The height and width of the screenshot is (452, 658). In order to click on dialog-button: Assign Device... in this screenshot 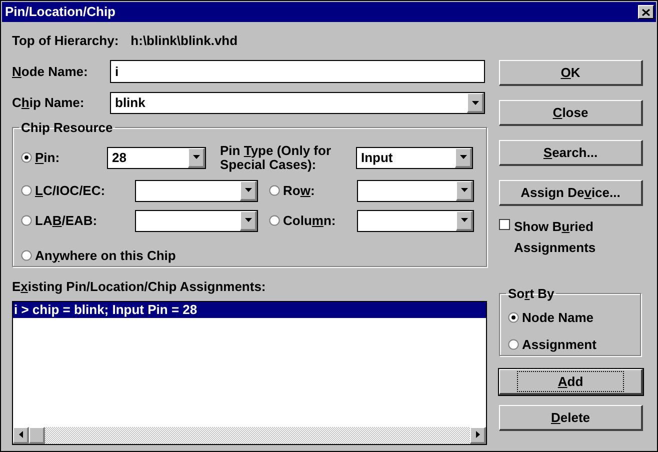, I will do `click(571, 193)`.